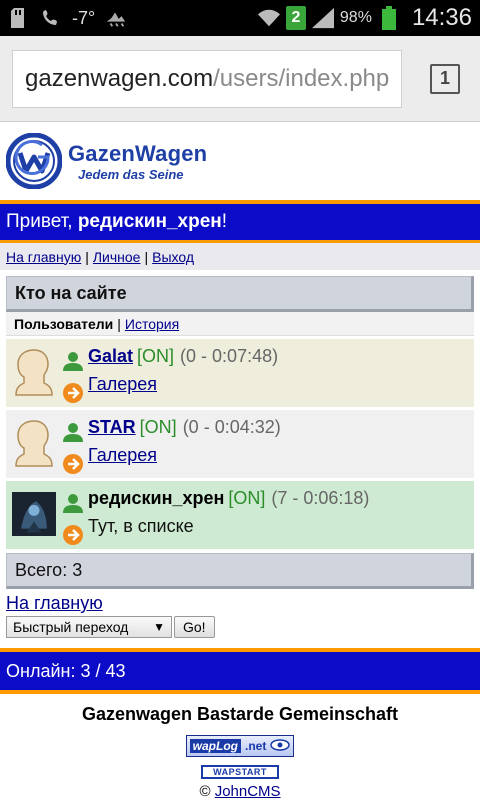 The image size is (480, 800). What do you see at coordinates (141, 525) in the screenshot?
I see `user-location: Тут, в списке` at bounding box center [141, 525].